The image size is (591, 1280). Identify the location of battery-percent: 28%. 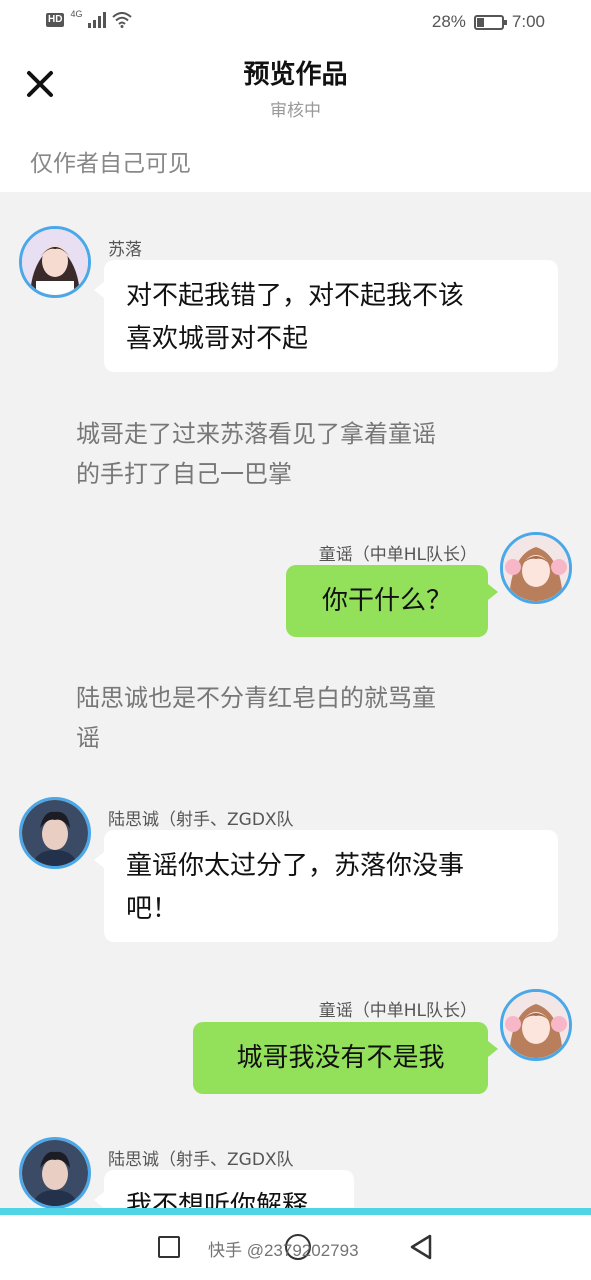
(448, 21).